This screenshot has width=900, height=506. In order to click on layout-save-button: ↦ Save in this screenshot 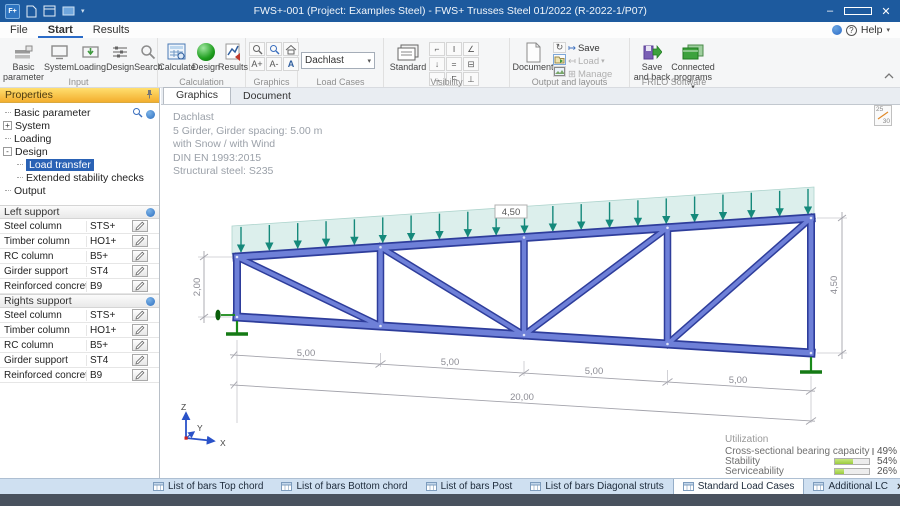, I will do `click(590, 48)`.